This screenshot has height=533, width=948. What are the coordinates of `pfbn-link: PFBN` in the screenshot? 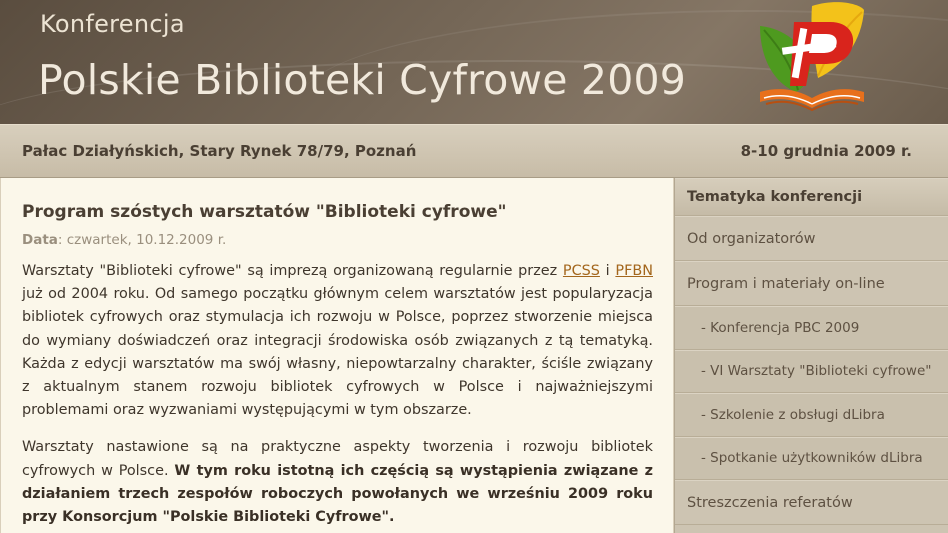 It's located at (634, 271).